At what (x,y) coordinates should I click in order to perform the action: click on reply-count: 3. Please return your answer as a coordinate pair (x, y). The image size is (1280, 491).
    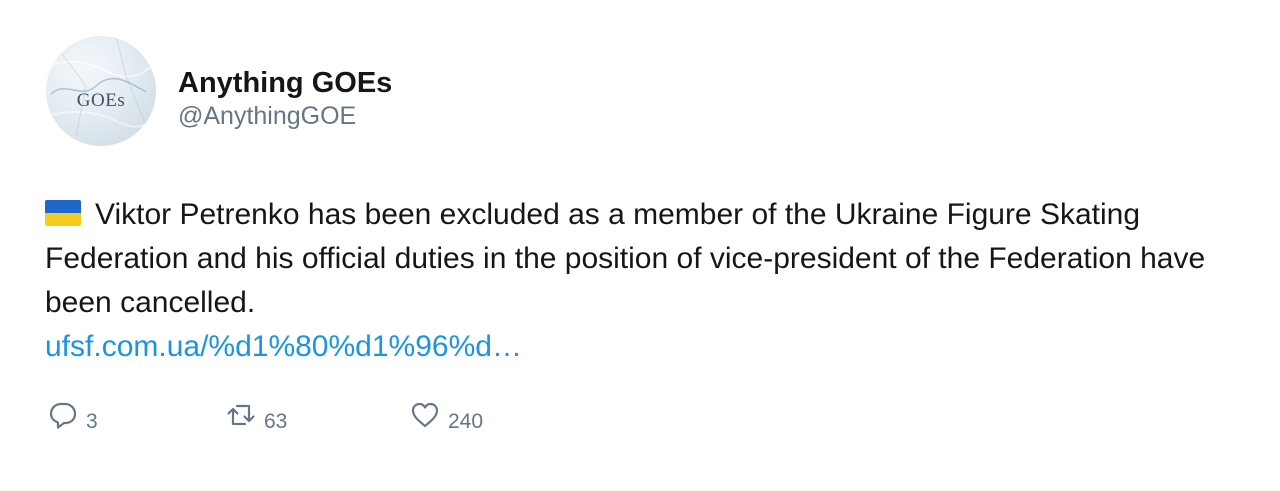
    Looking at the image, I should click on (92, 421).